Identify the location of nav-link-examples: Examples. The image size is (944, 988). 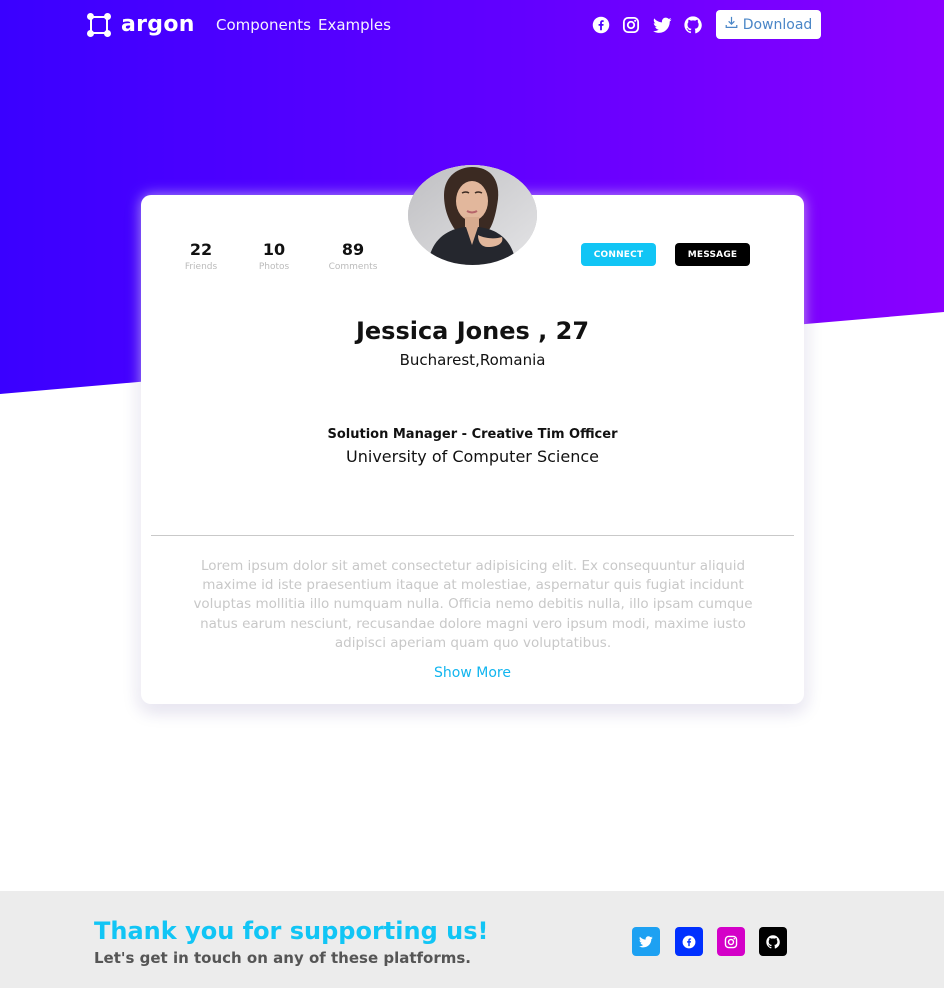
(354, 25).